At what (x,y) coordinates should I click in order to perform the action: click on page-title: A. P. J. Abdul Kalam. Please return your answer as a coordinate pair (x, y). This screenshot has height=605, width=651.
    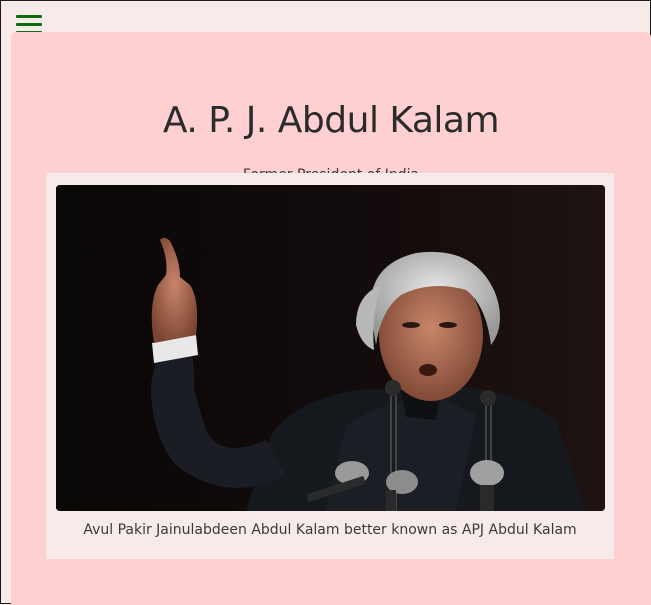
    Looking at the image, I should click on (331, 120).